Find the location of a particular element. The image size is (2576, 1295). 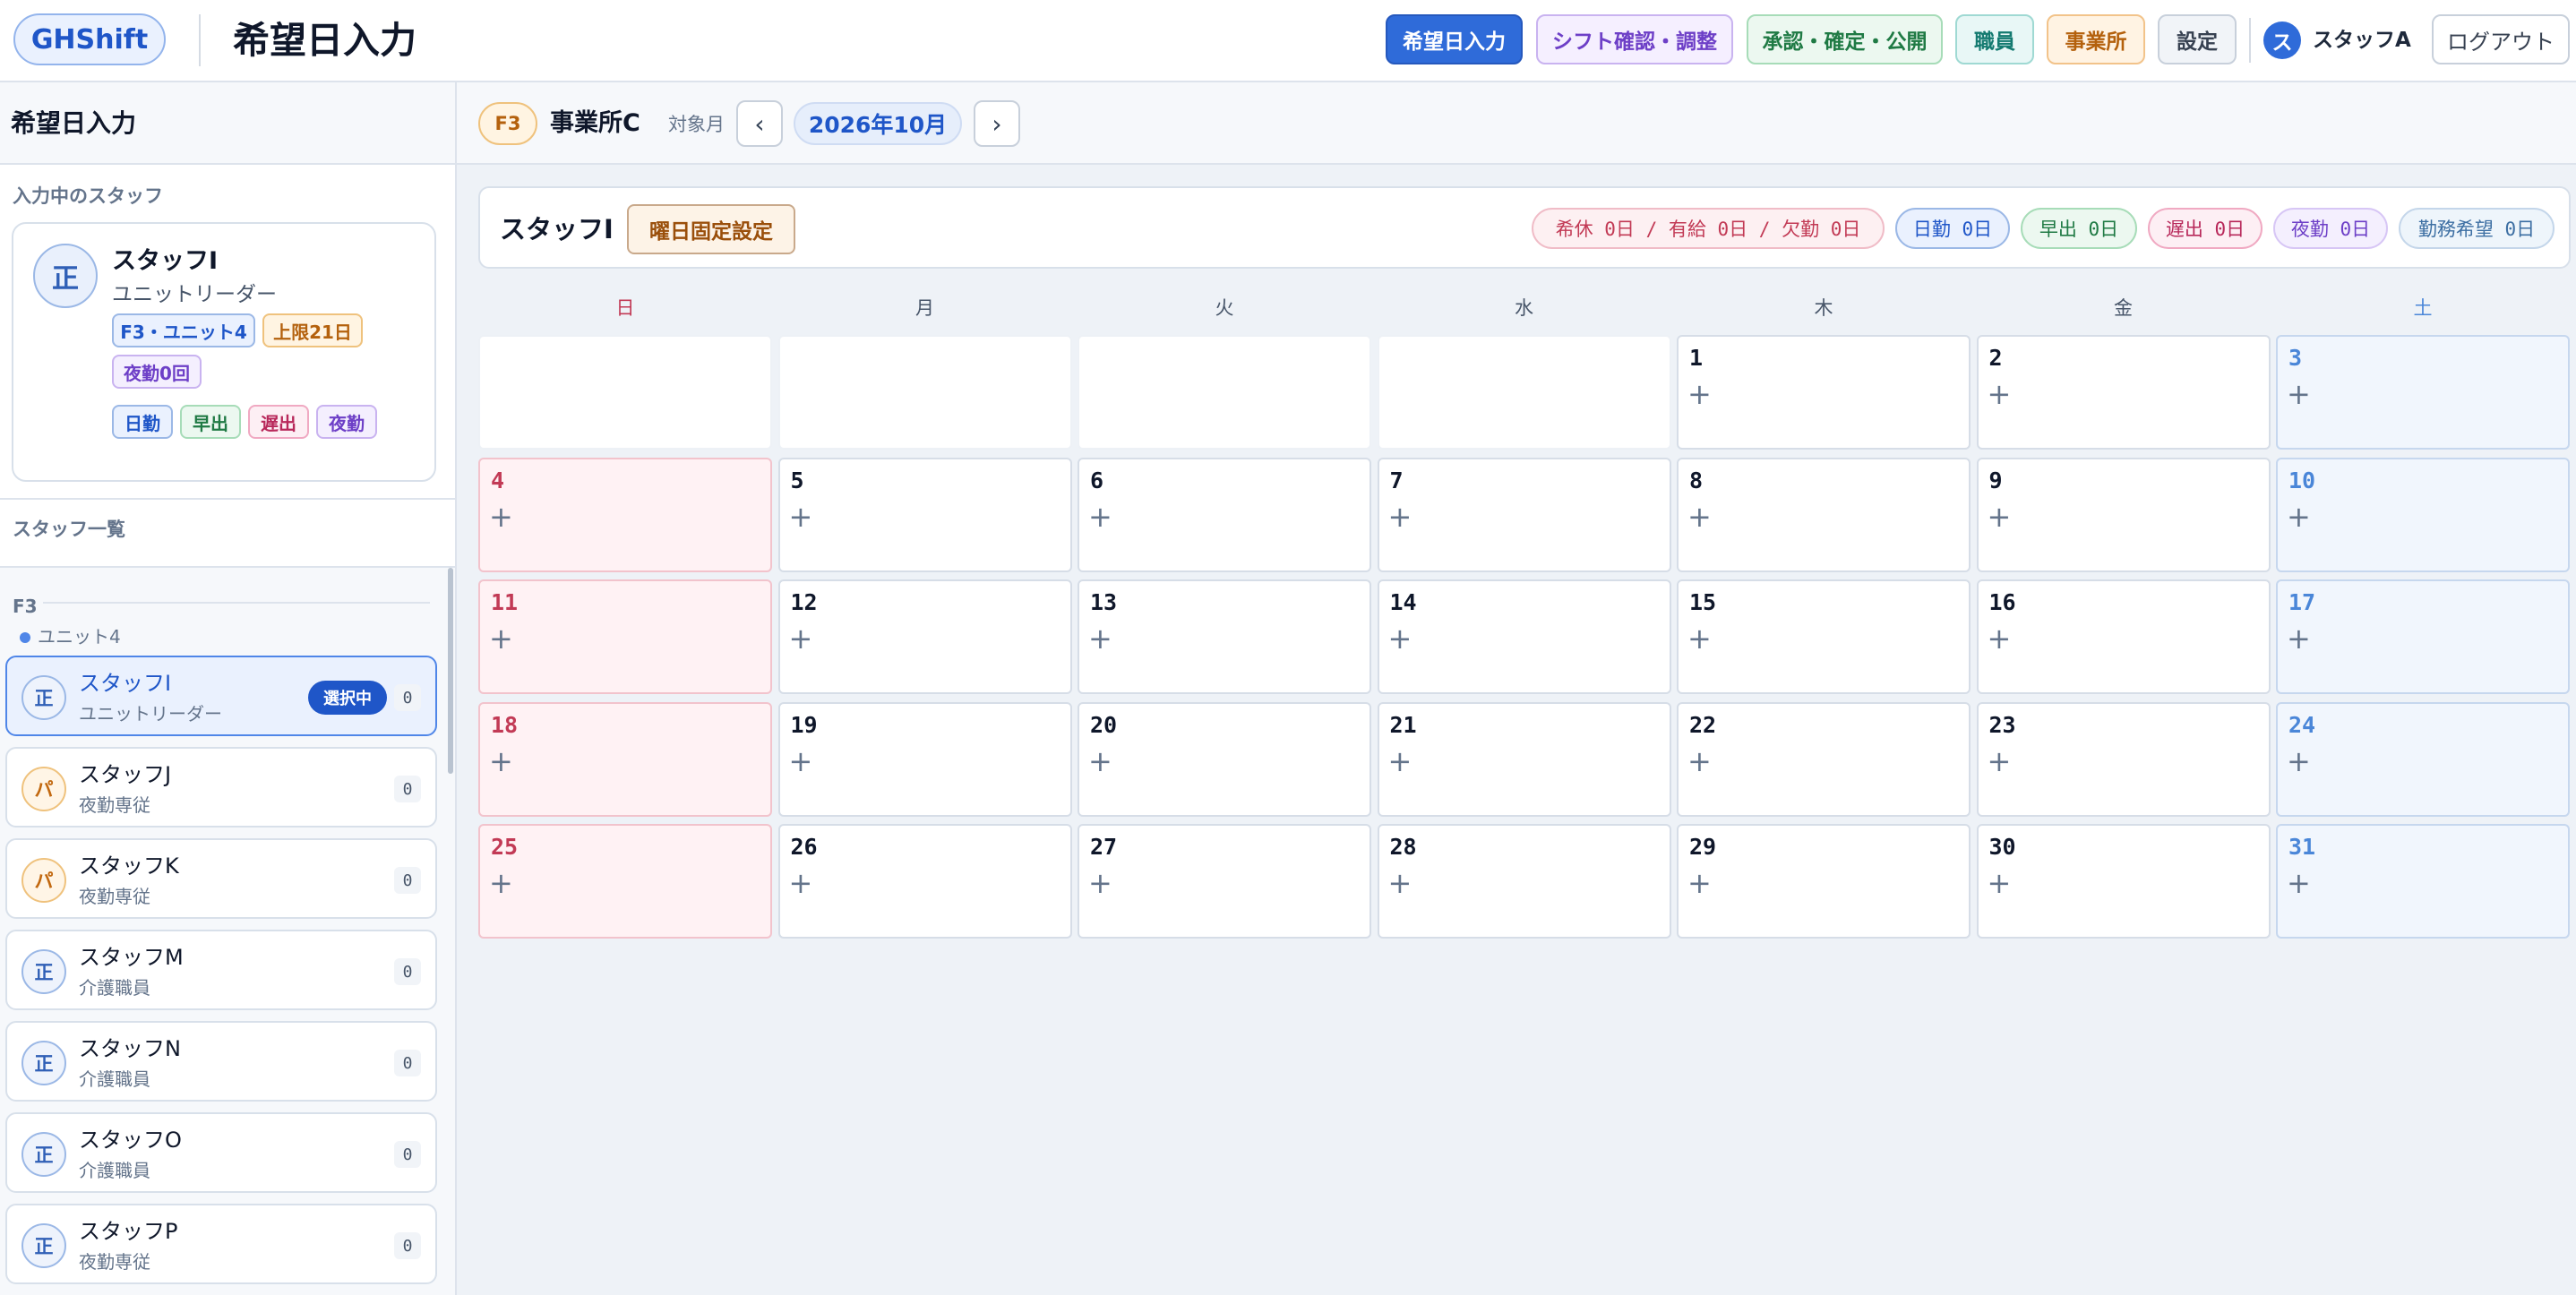

nav-office-button: 事業所 is located at coordinates (2096, 39).